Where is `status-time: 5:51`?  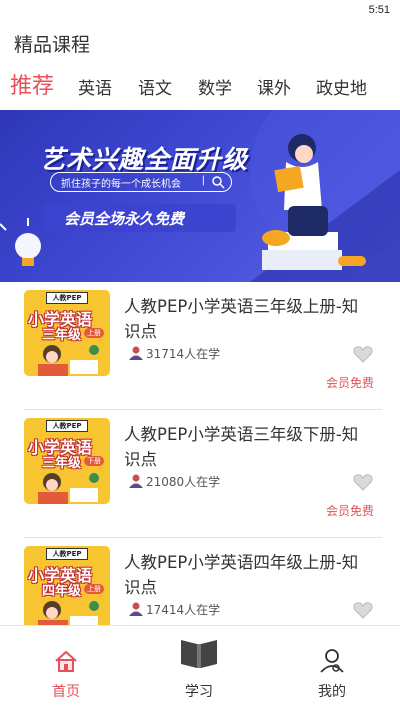
status-time: 5:51 is located at coordinates (379, 10).